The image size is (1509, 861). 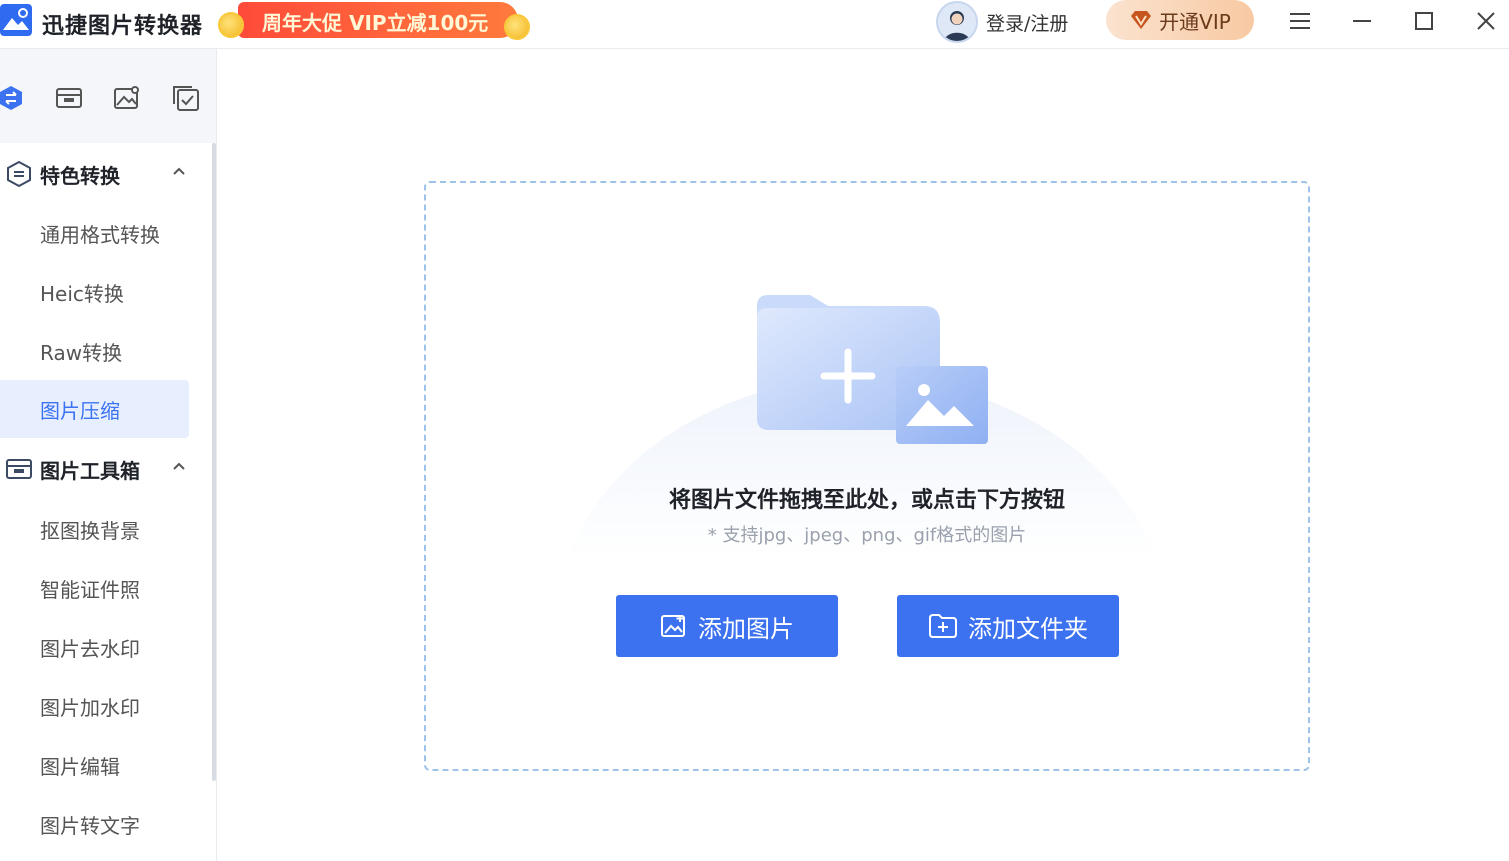 I want to click on vip-button: 开通VIP, so click(x=1180, y=20).